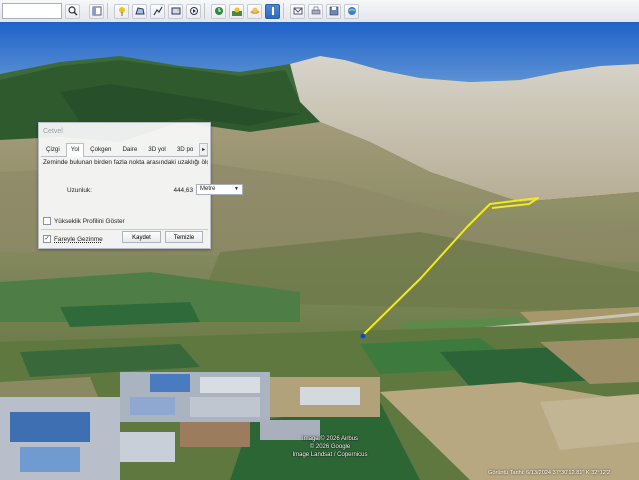  What do you see at coordinates (297, 11) in the screenshot?
I see `email-icon` at bounding box center [297, 11].